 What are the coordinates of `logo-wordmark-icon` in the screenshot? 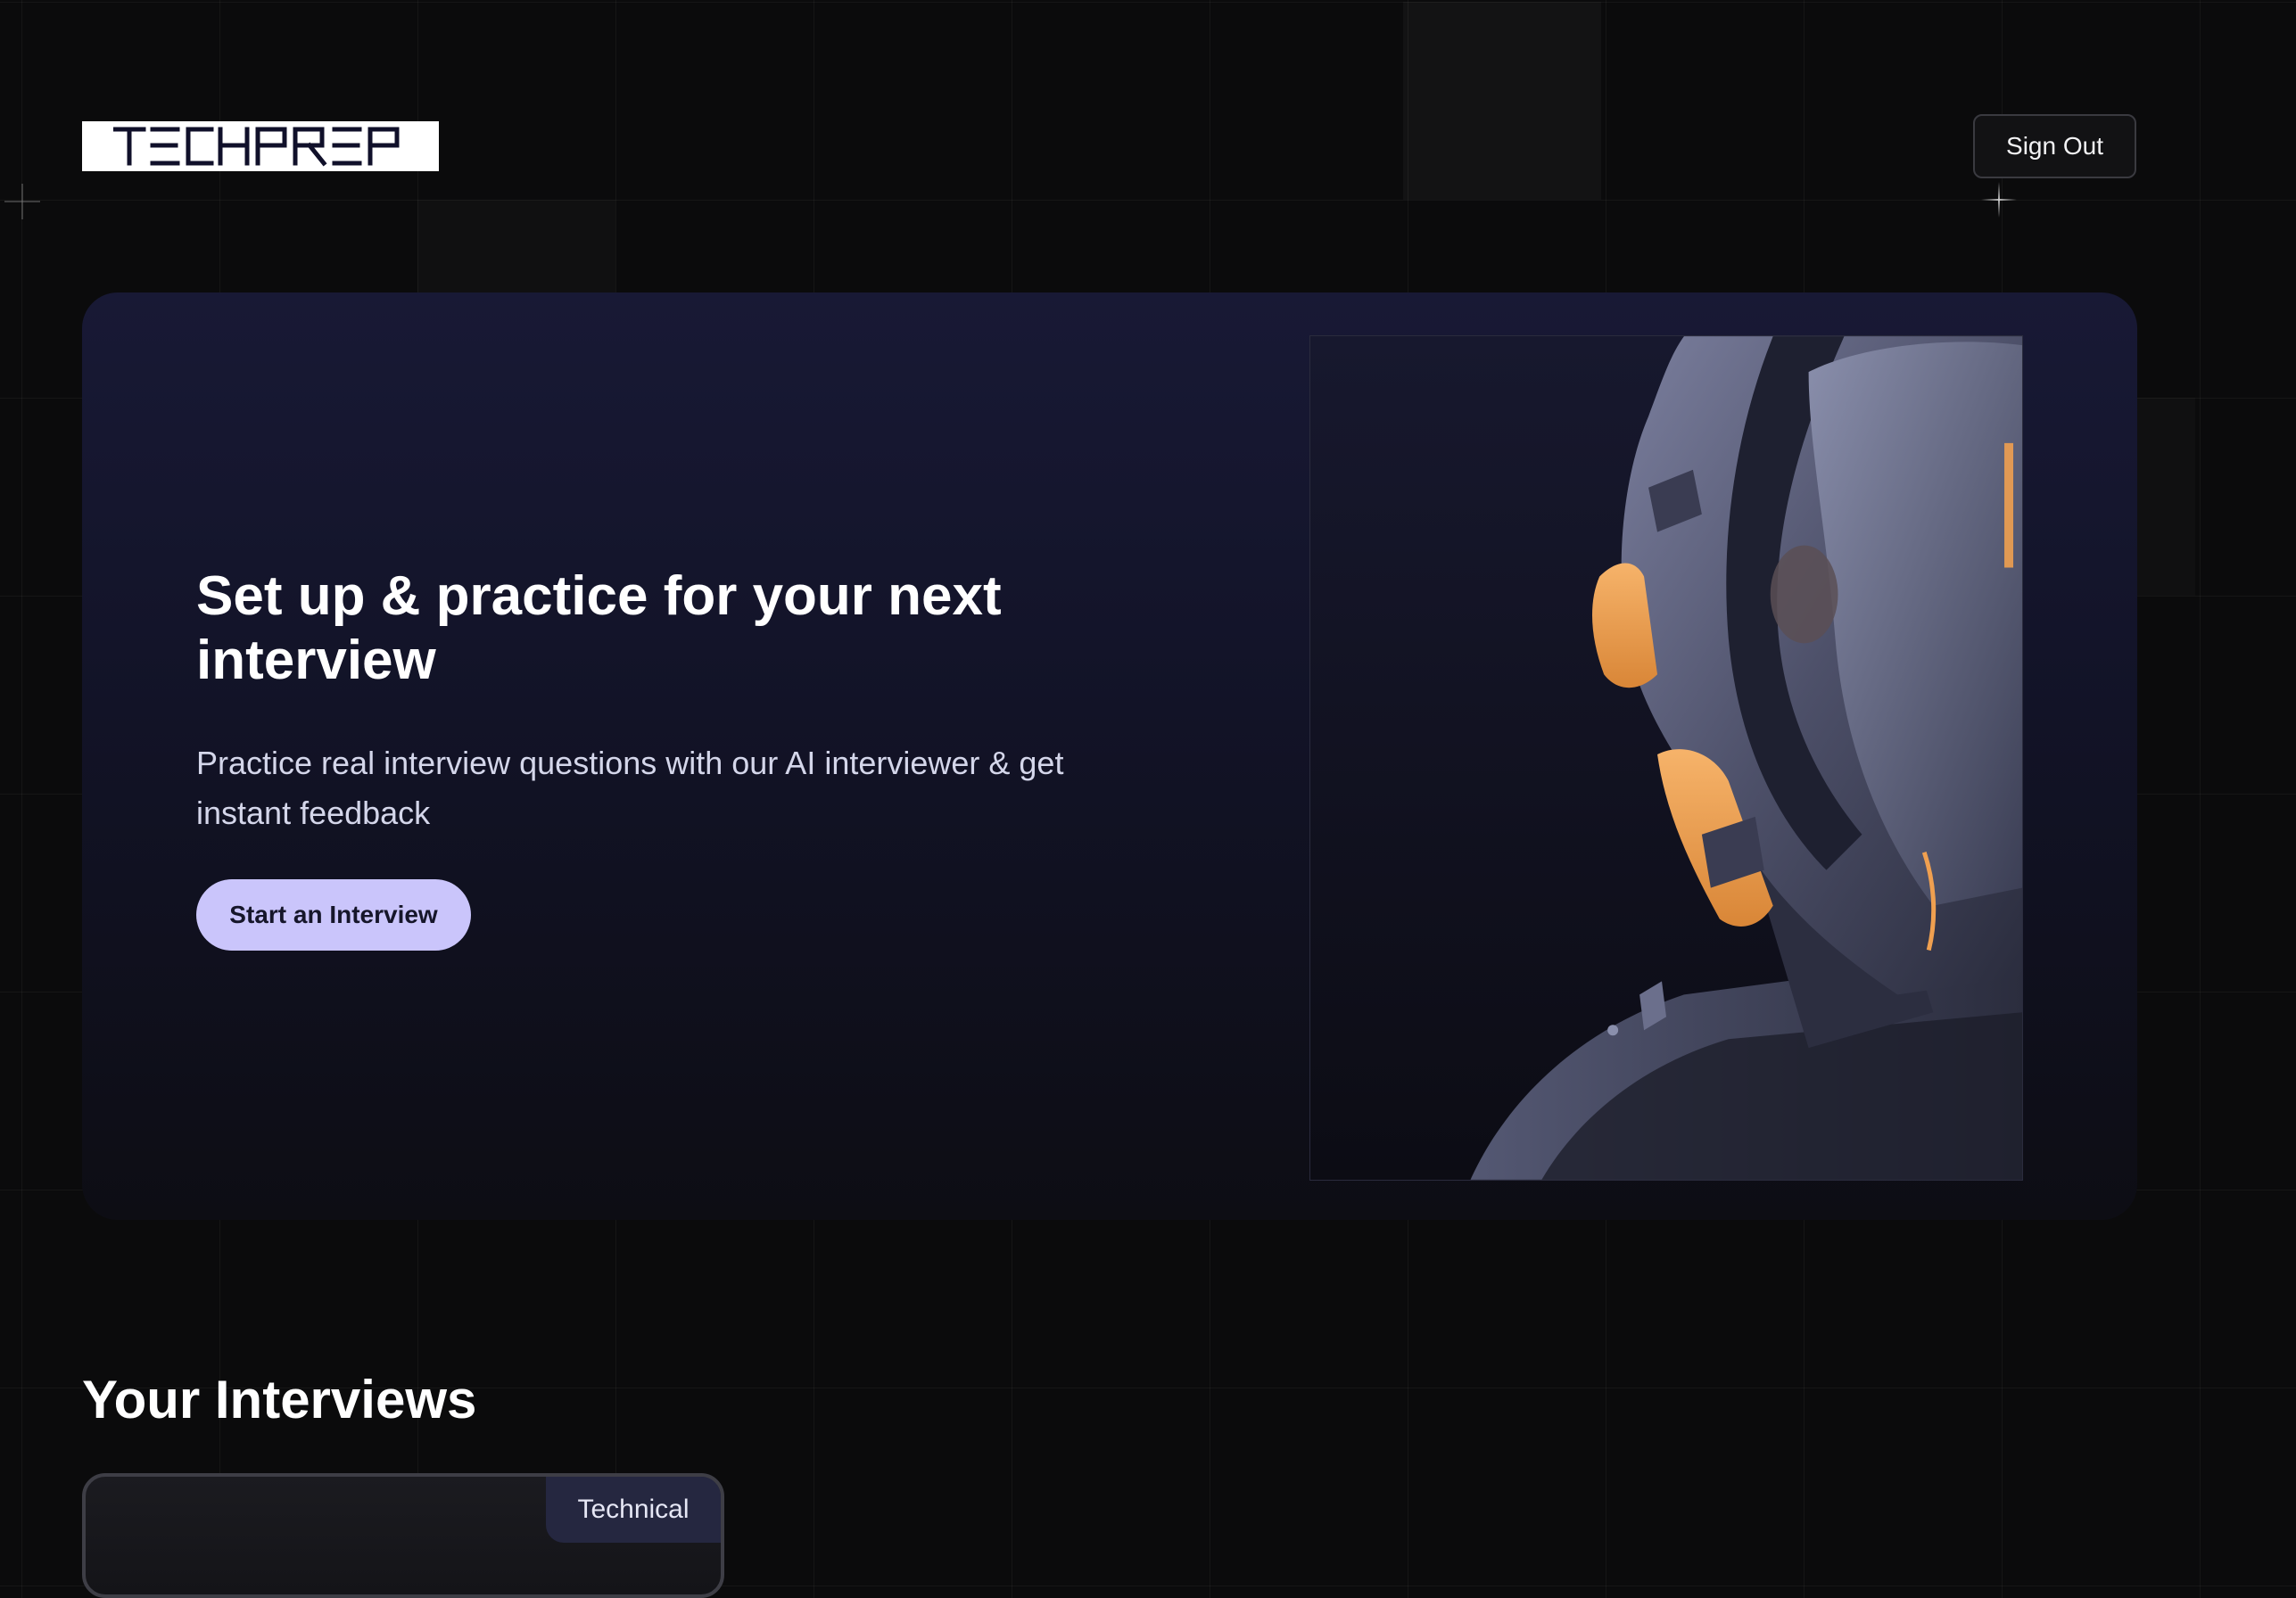 It's located at (256, 147).